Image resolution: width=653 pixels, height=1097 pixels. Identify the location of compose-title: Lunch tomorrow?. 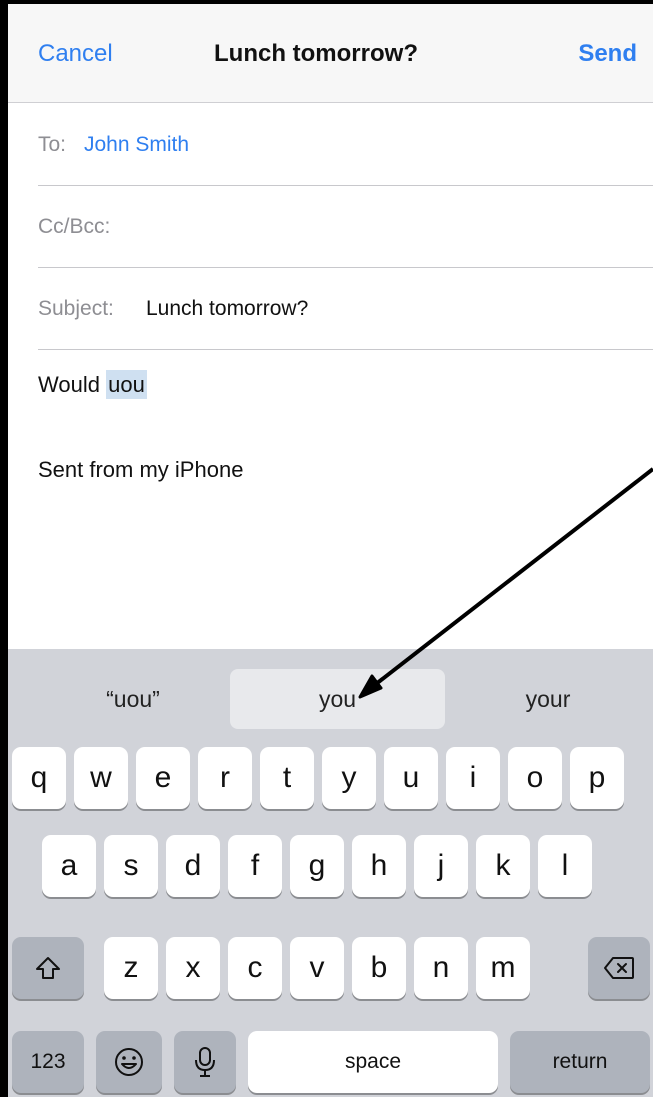
(316, 53).